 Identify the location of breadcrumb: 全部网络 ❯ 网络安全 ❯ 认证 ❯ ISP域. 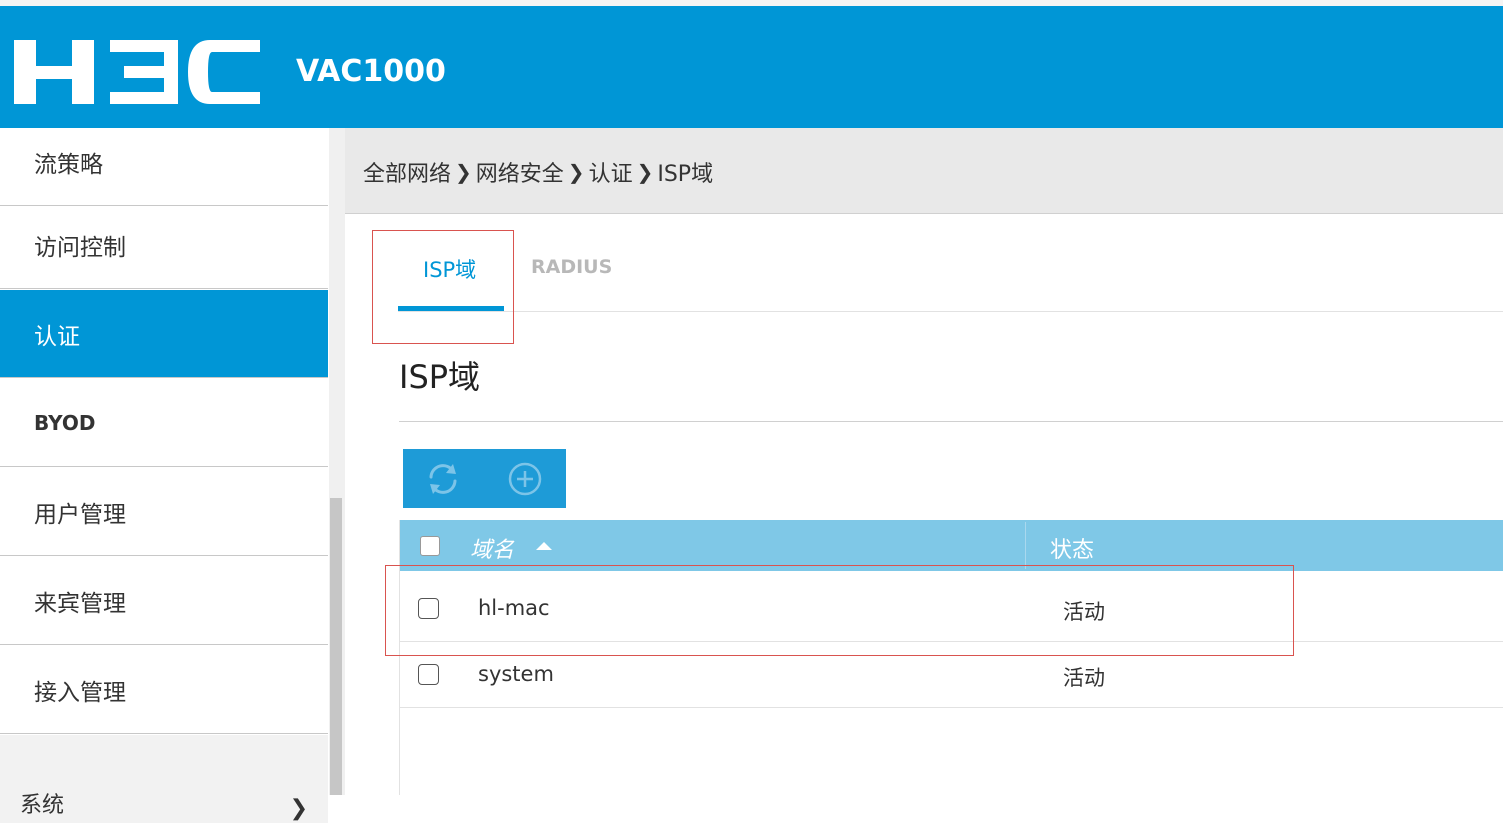
(538, 172).